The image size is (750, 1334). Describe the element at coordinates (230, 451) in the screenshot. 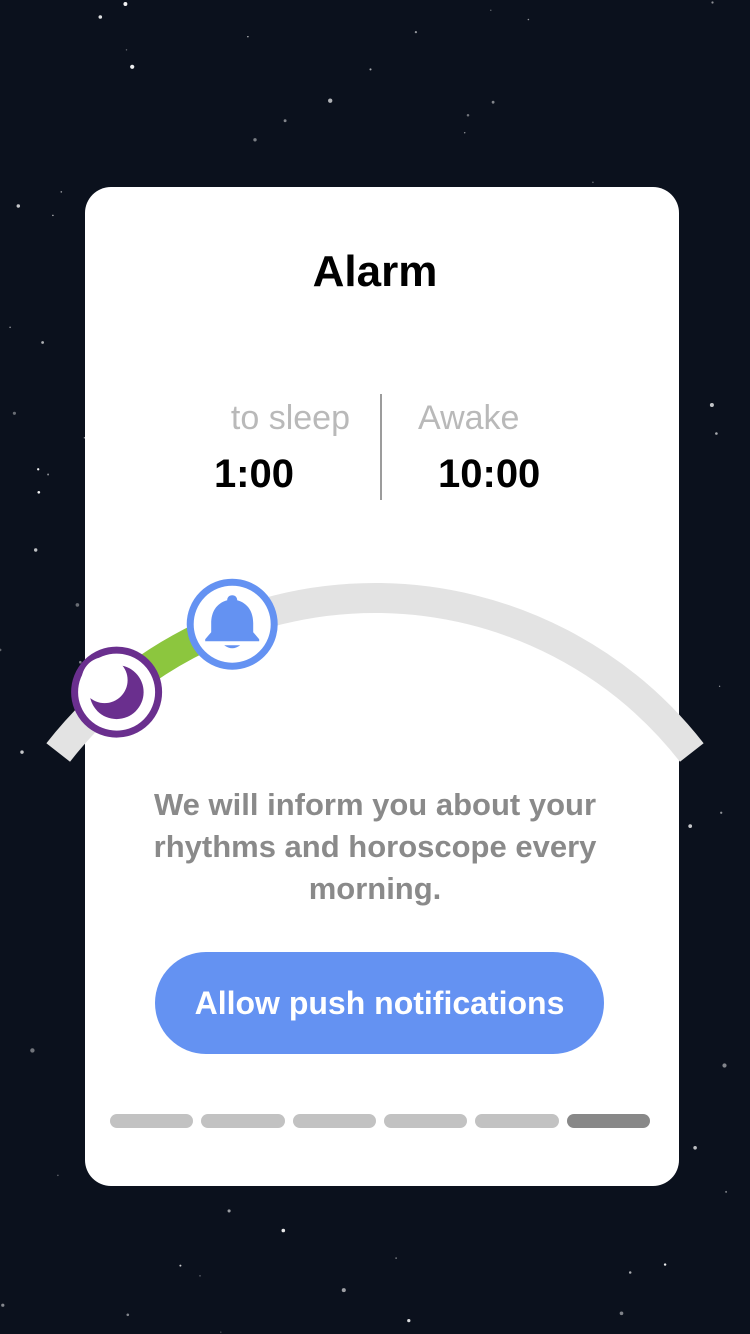

I see `sleep-time-block: to sleep 1:00` at that location.